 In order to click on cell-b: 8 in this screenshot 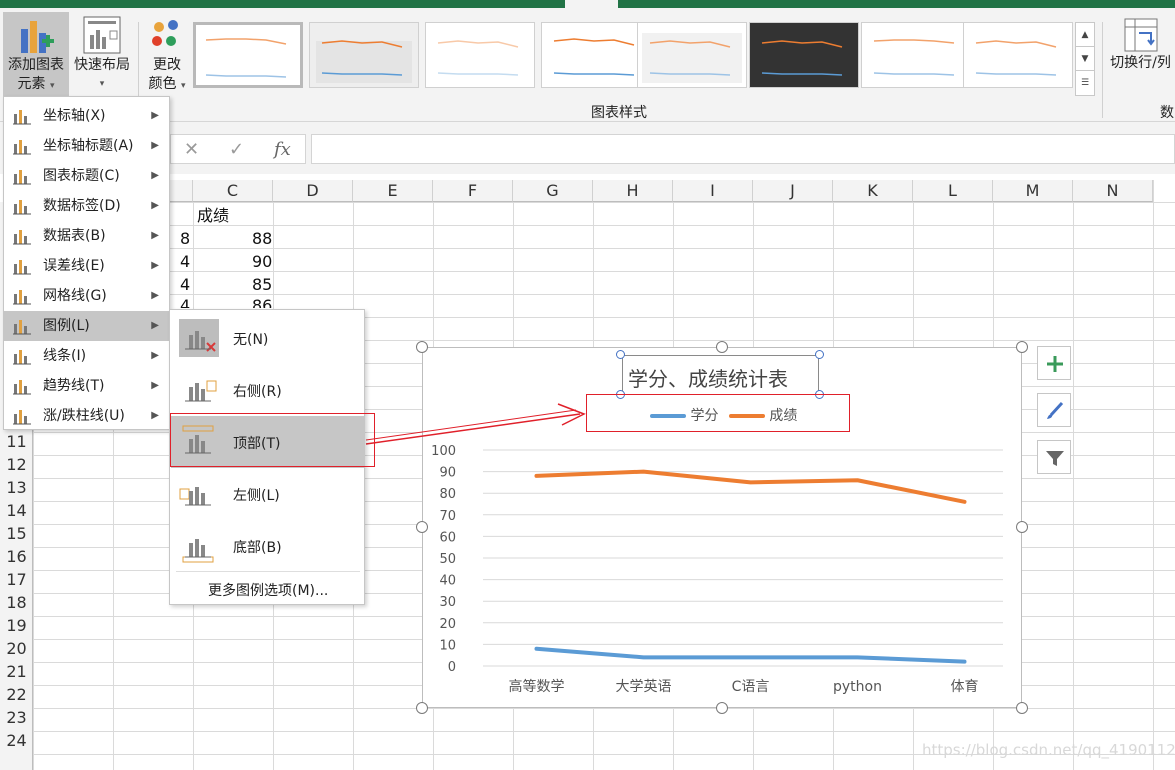, I will do `click(185, 238)`.